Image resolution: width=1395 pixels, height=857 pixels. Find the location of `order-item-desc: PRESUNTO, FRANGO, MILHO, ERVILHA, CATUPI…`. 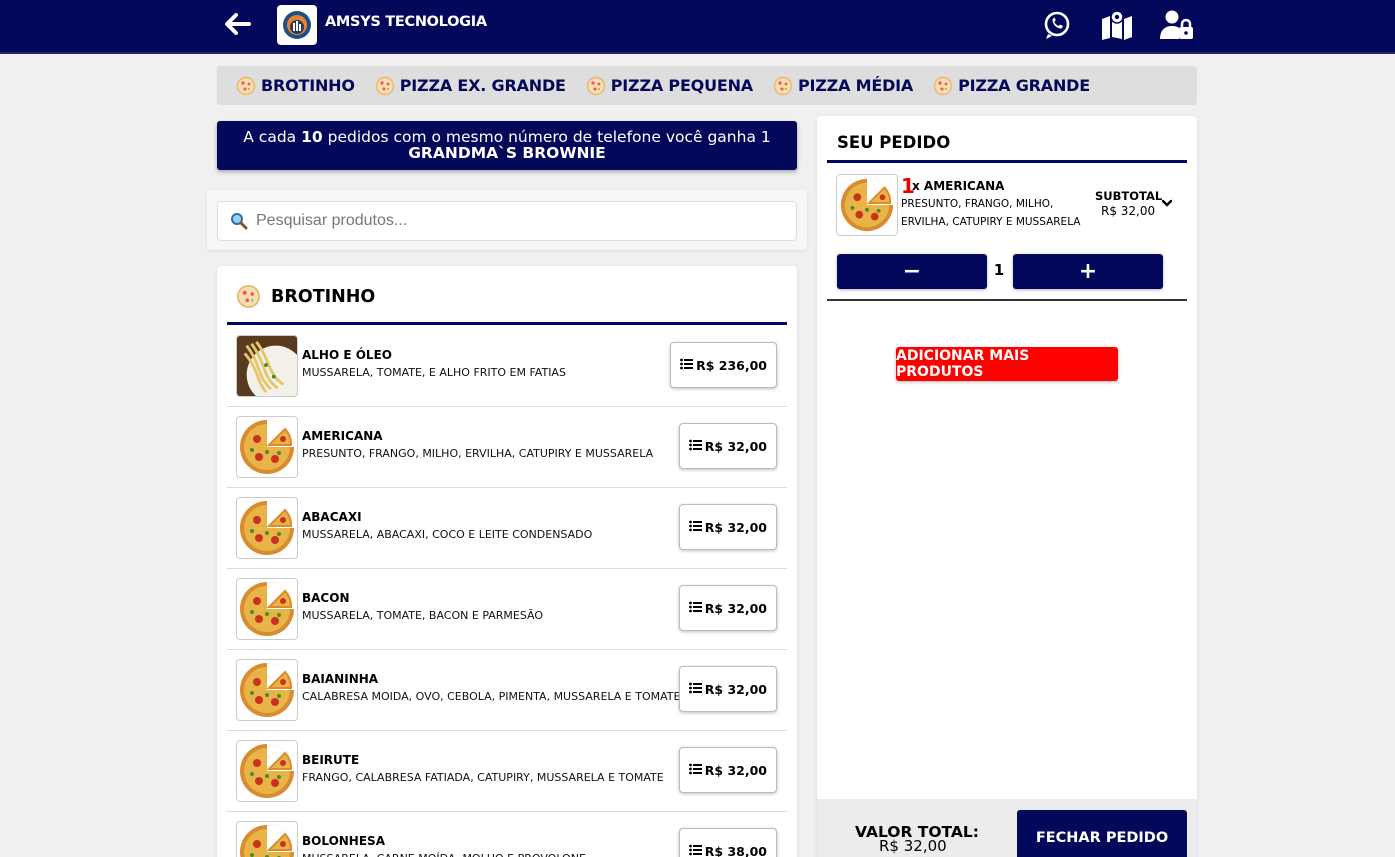

order-item-desc: PRESUNTO, FRANGO, MILHO, ERVILHA, CATUPI… is located at coordinates (991, 213).